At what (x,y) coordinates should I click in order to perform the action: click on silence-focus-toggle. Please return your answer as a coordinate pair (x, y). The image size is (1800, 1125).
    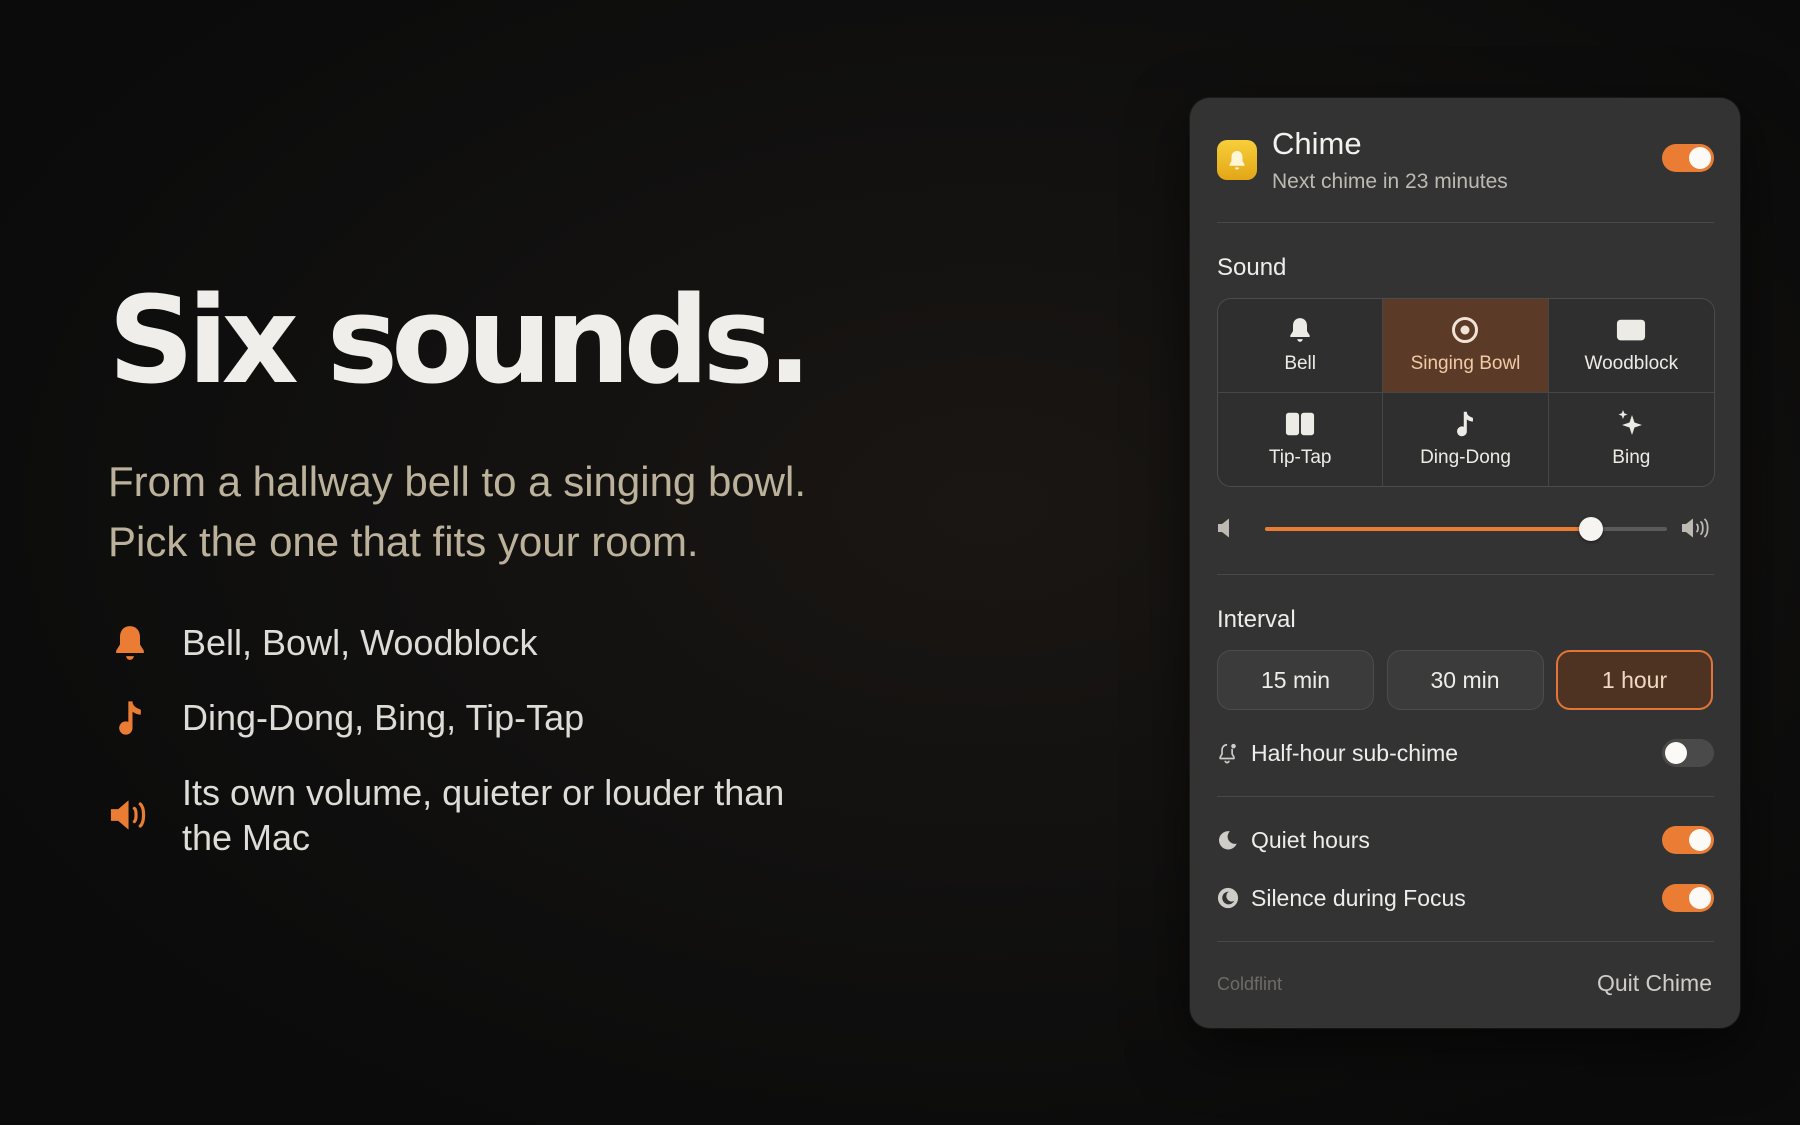
    Looking at the image, I should click on (1688, 898).